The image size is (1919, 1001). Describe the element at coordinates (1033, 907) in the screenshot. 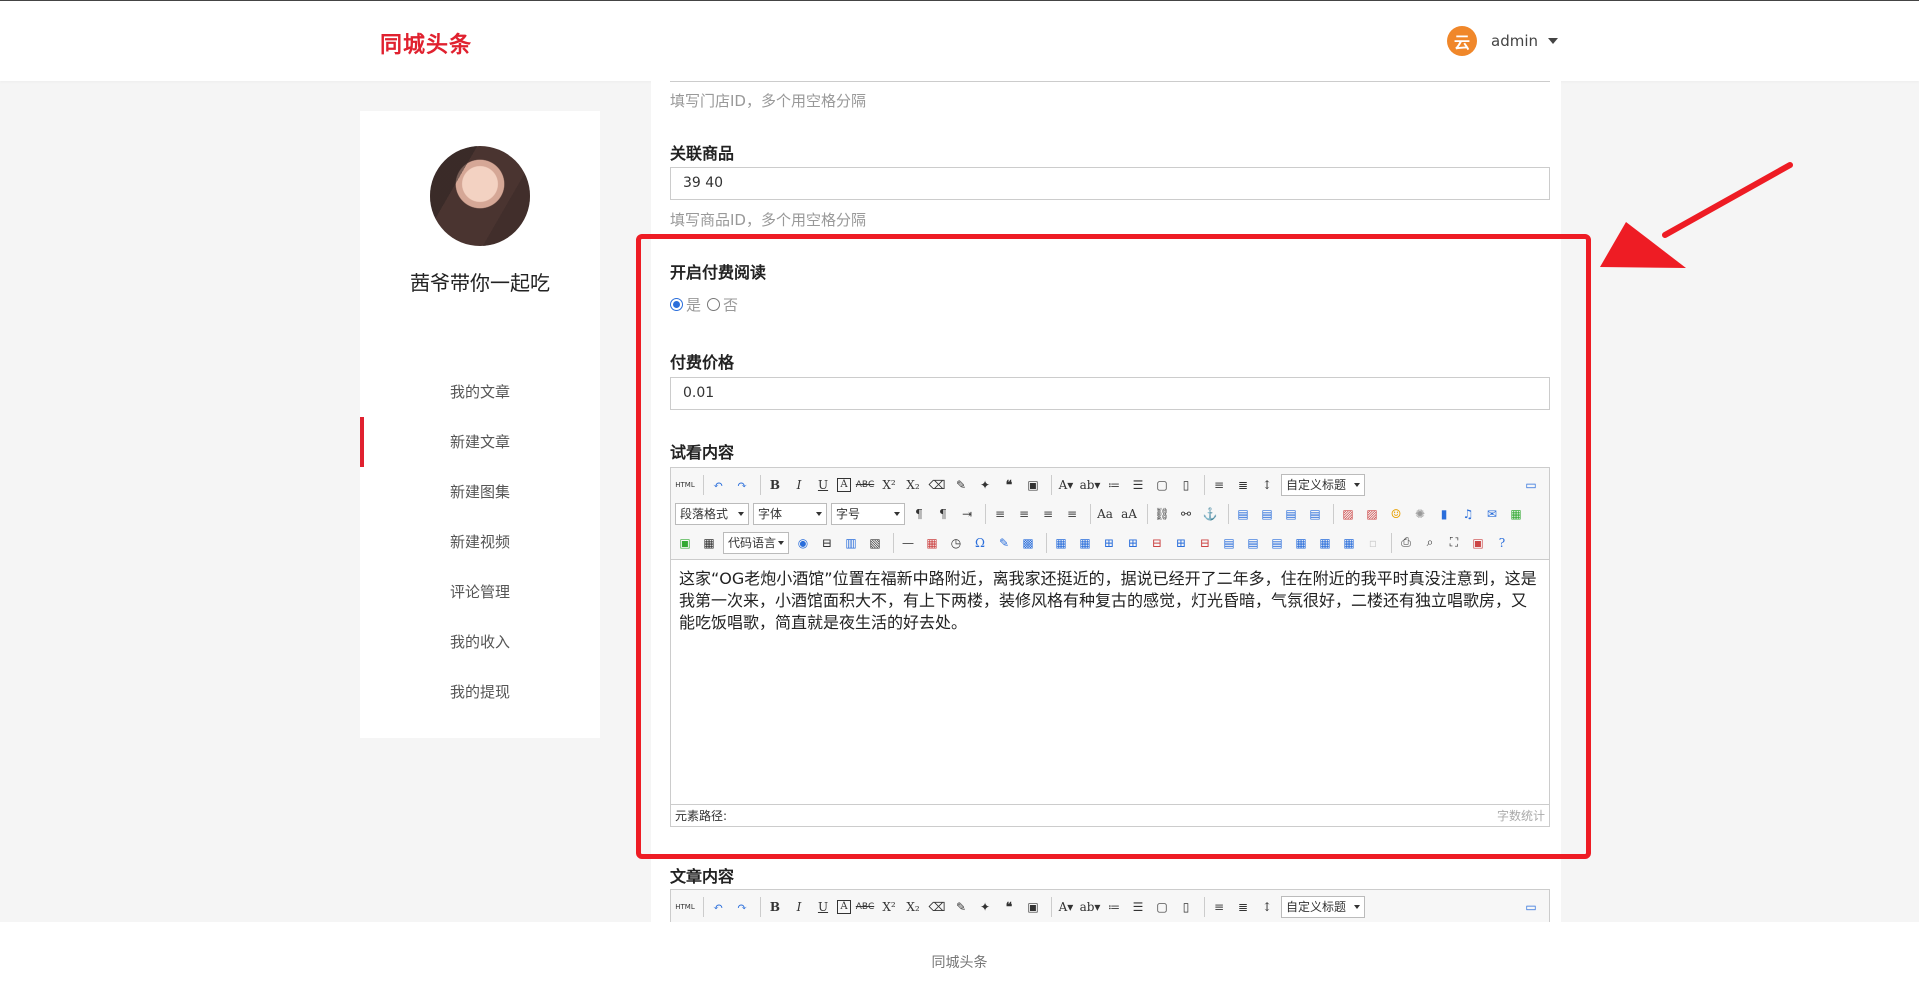

I see `paste-text-icon: ▣` at that location.